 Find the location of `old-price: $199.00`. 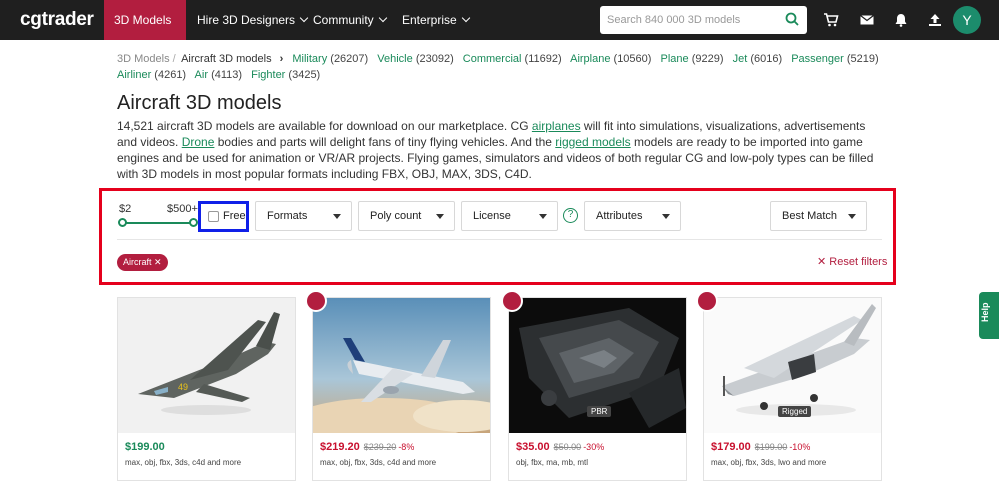

old-price: $199.00 is located at coordinates (771, 447).